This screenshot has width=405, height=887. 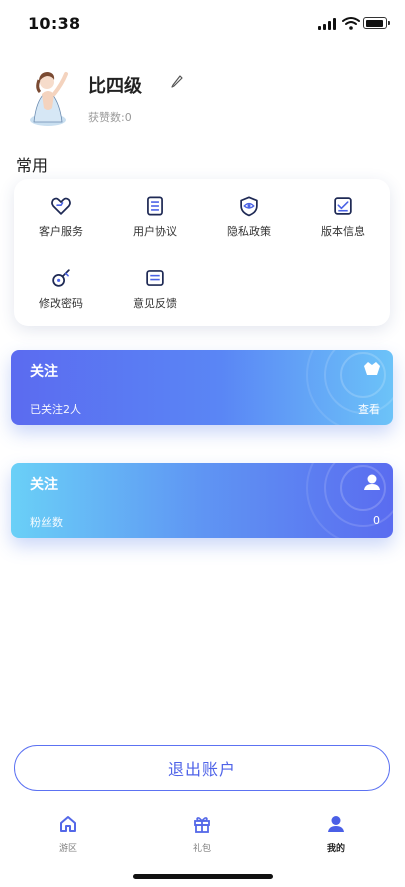 What do you see at coordinates (202, 22) in the screenshot?
I see `status-bar: 10:38` at bounding box center [202, 22].